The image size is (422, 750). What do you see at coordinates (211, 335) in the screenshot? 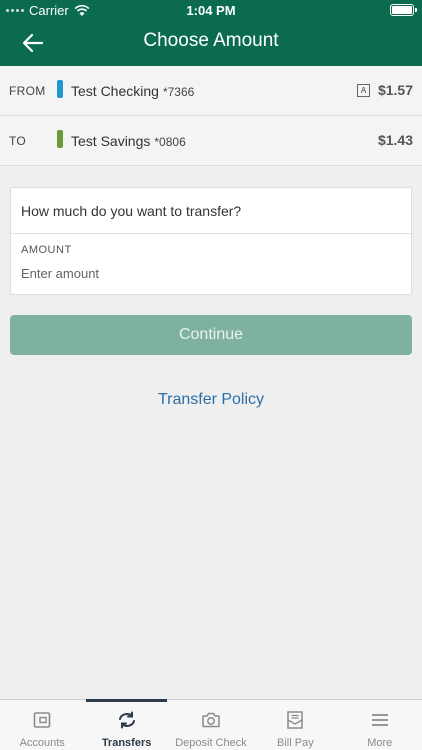
I see `continue-button: Continue` at bounding box center [211, 335].